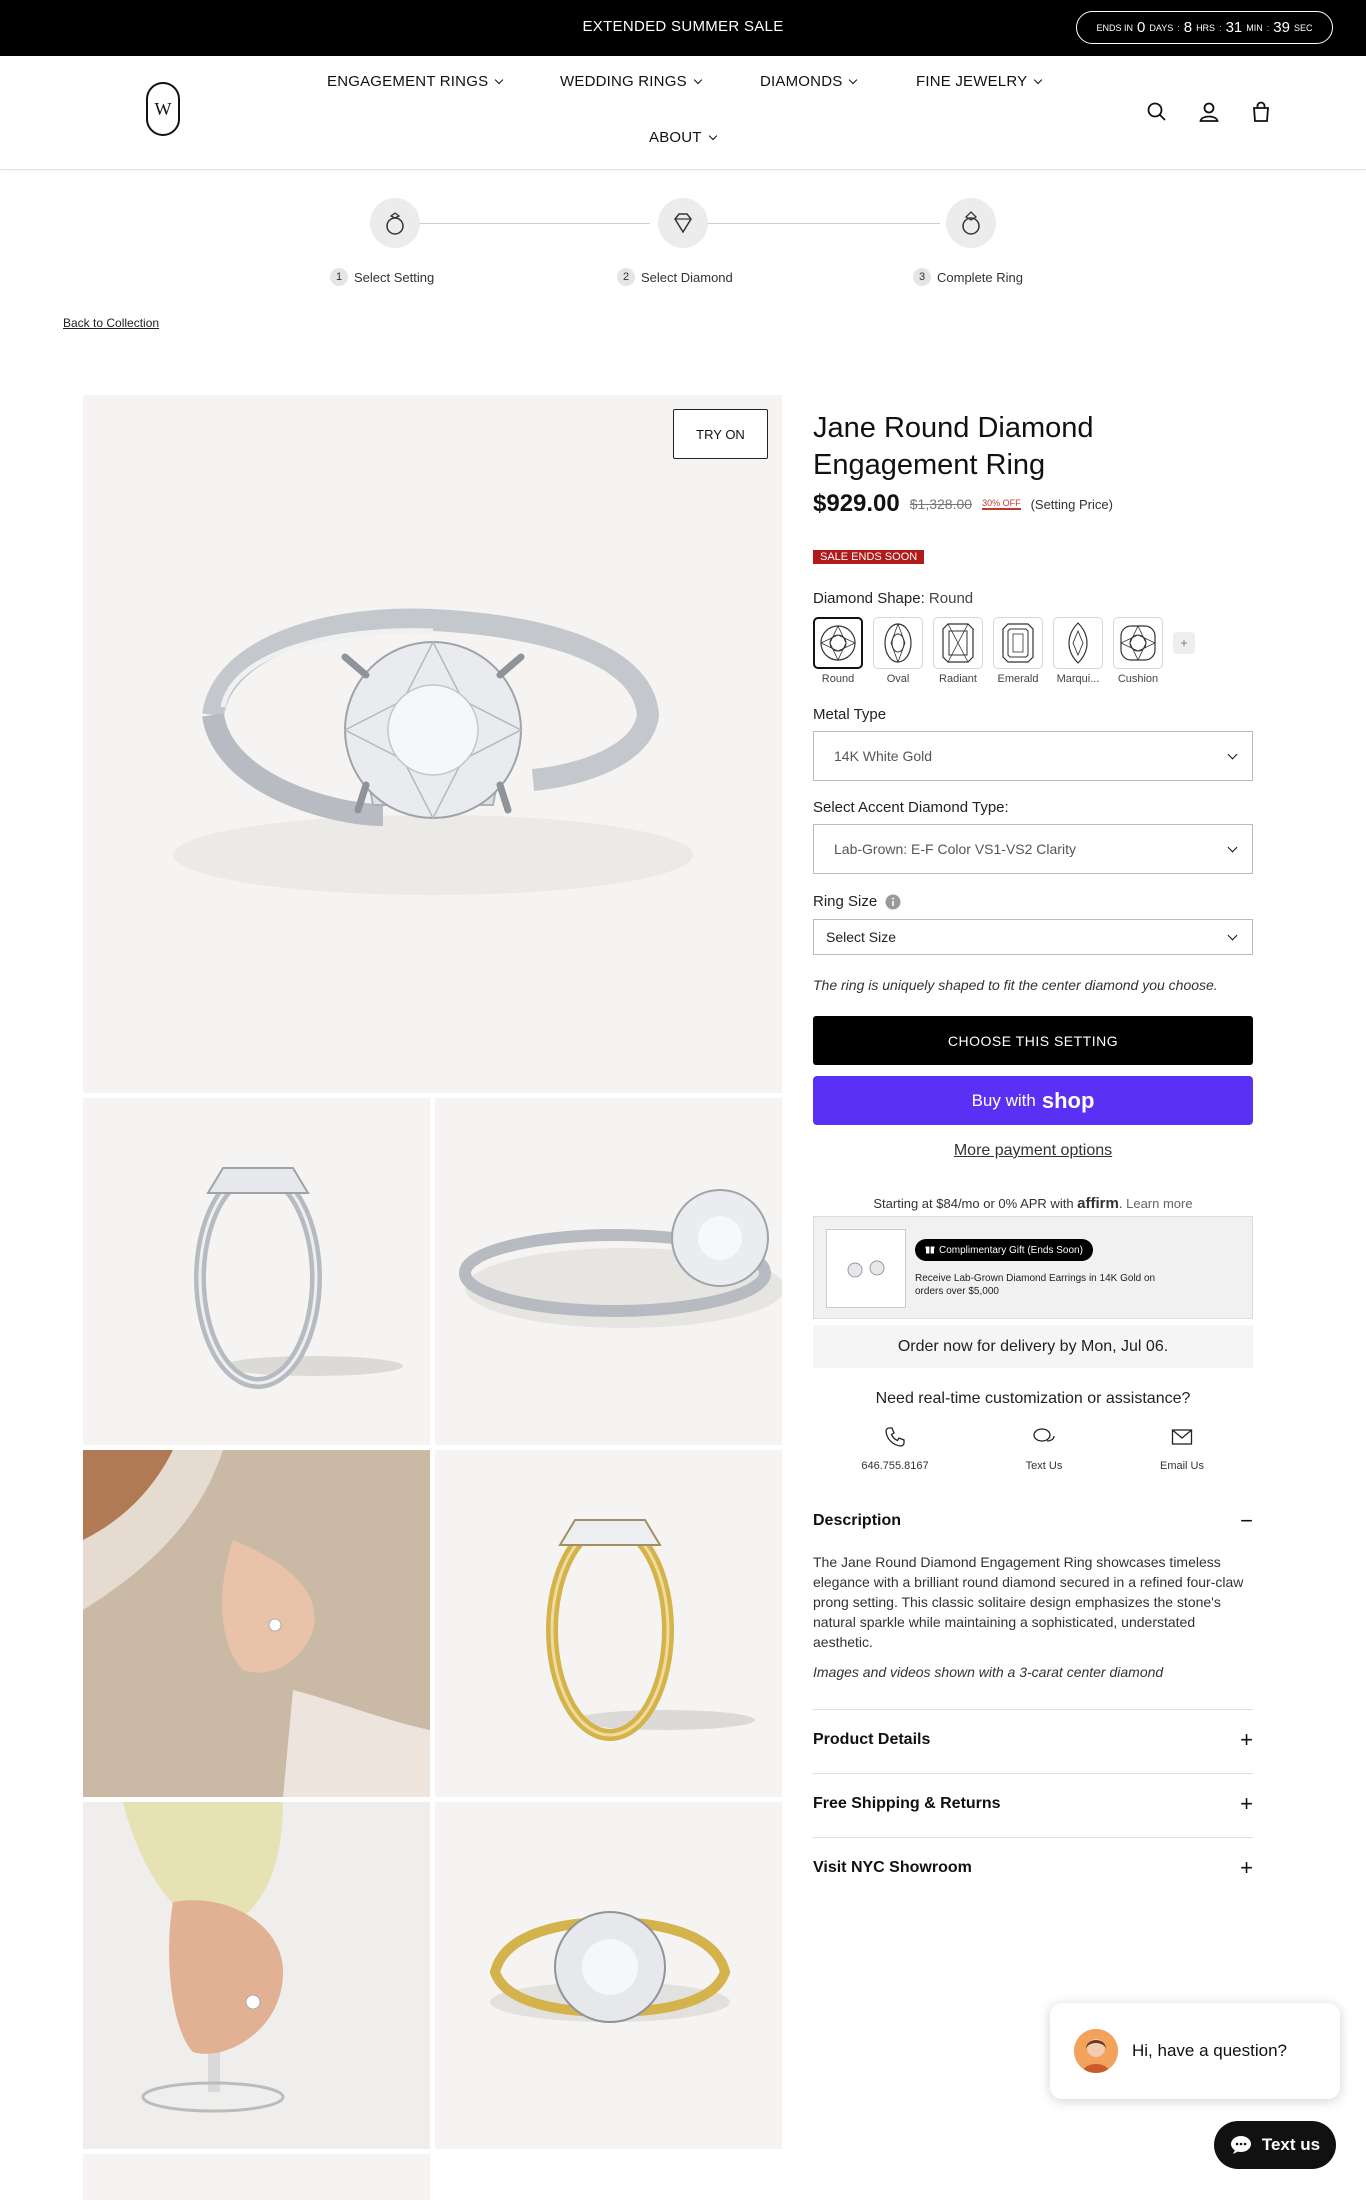 This screenshot has width=1366, height=2200. What do you see at coordinates (1261, 112) in the screenshot?
I see `bag-icon` at bounding box center [1261, 112].